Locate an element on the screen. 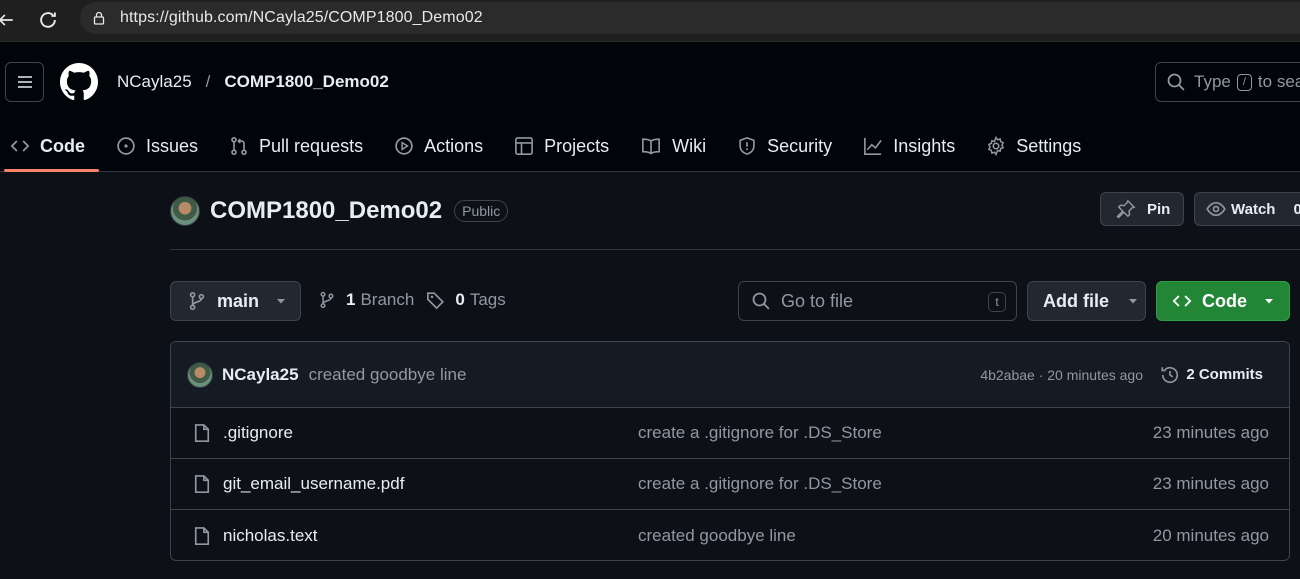 The width and height of the screenshot is (1300, 579). commit-author-avatar is located at coordinates (200, 374).